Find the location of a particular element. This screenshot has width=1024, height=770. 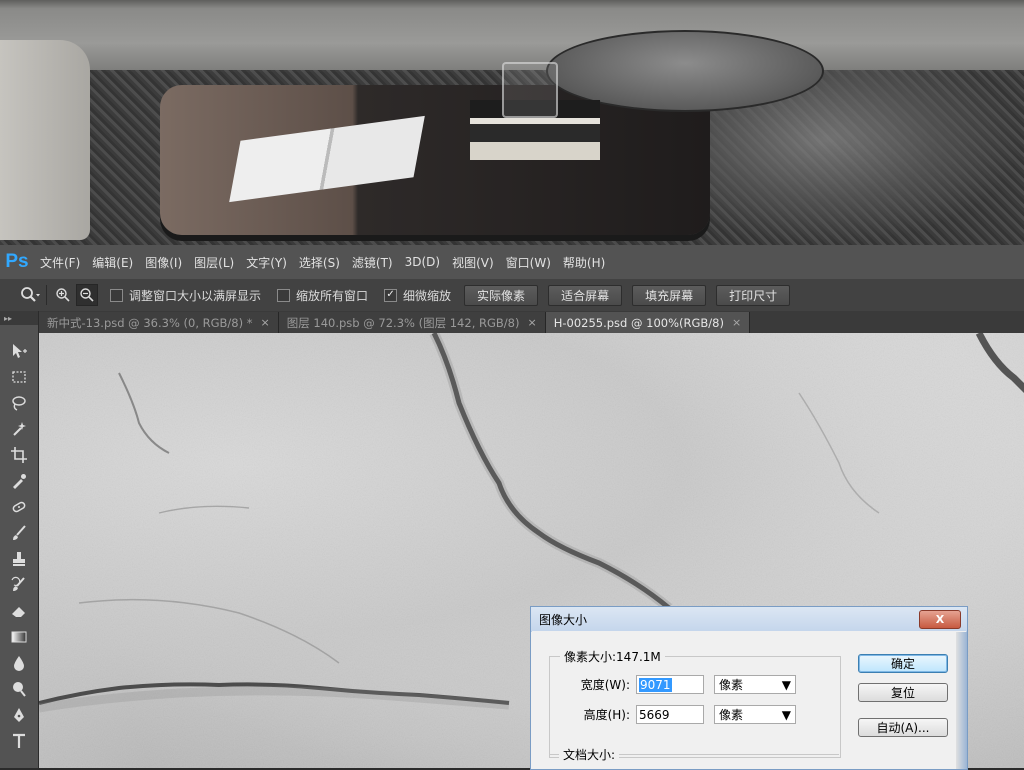

menu-window: 窗口(W) is located at coordinates (528, 262).